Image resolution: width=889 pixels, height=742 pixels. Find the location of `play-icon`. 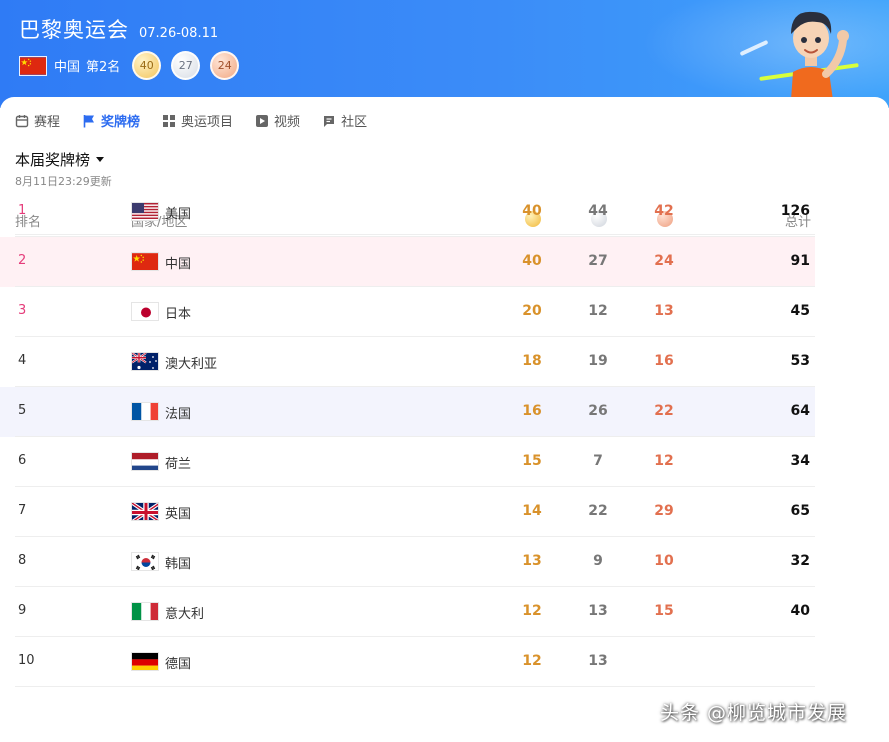

play-icon is located at coordinates (262, 120).